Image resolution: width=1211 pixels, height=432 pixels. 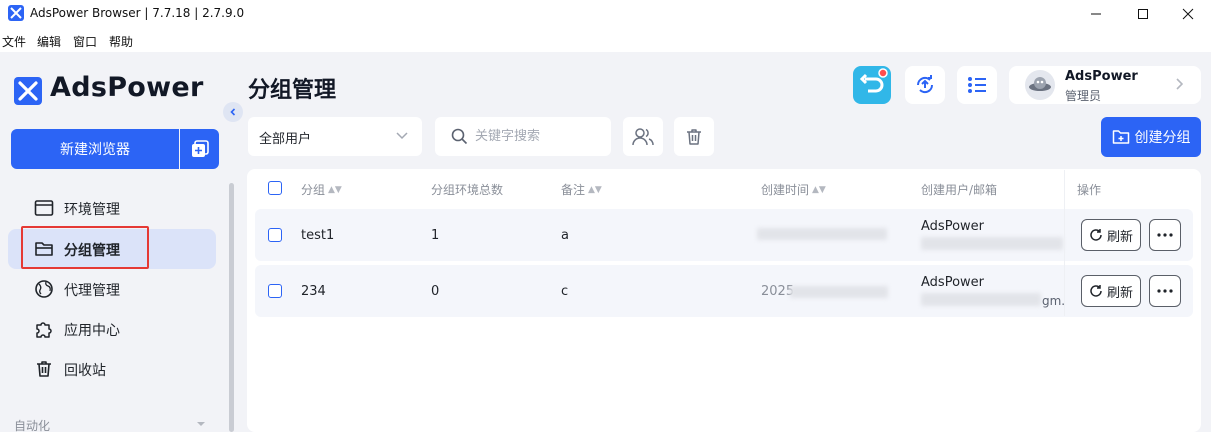 I want to click on env-count-cell: 1, so click(x=435, y=235).